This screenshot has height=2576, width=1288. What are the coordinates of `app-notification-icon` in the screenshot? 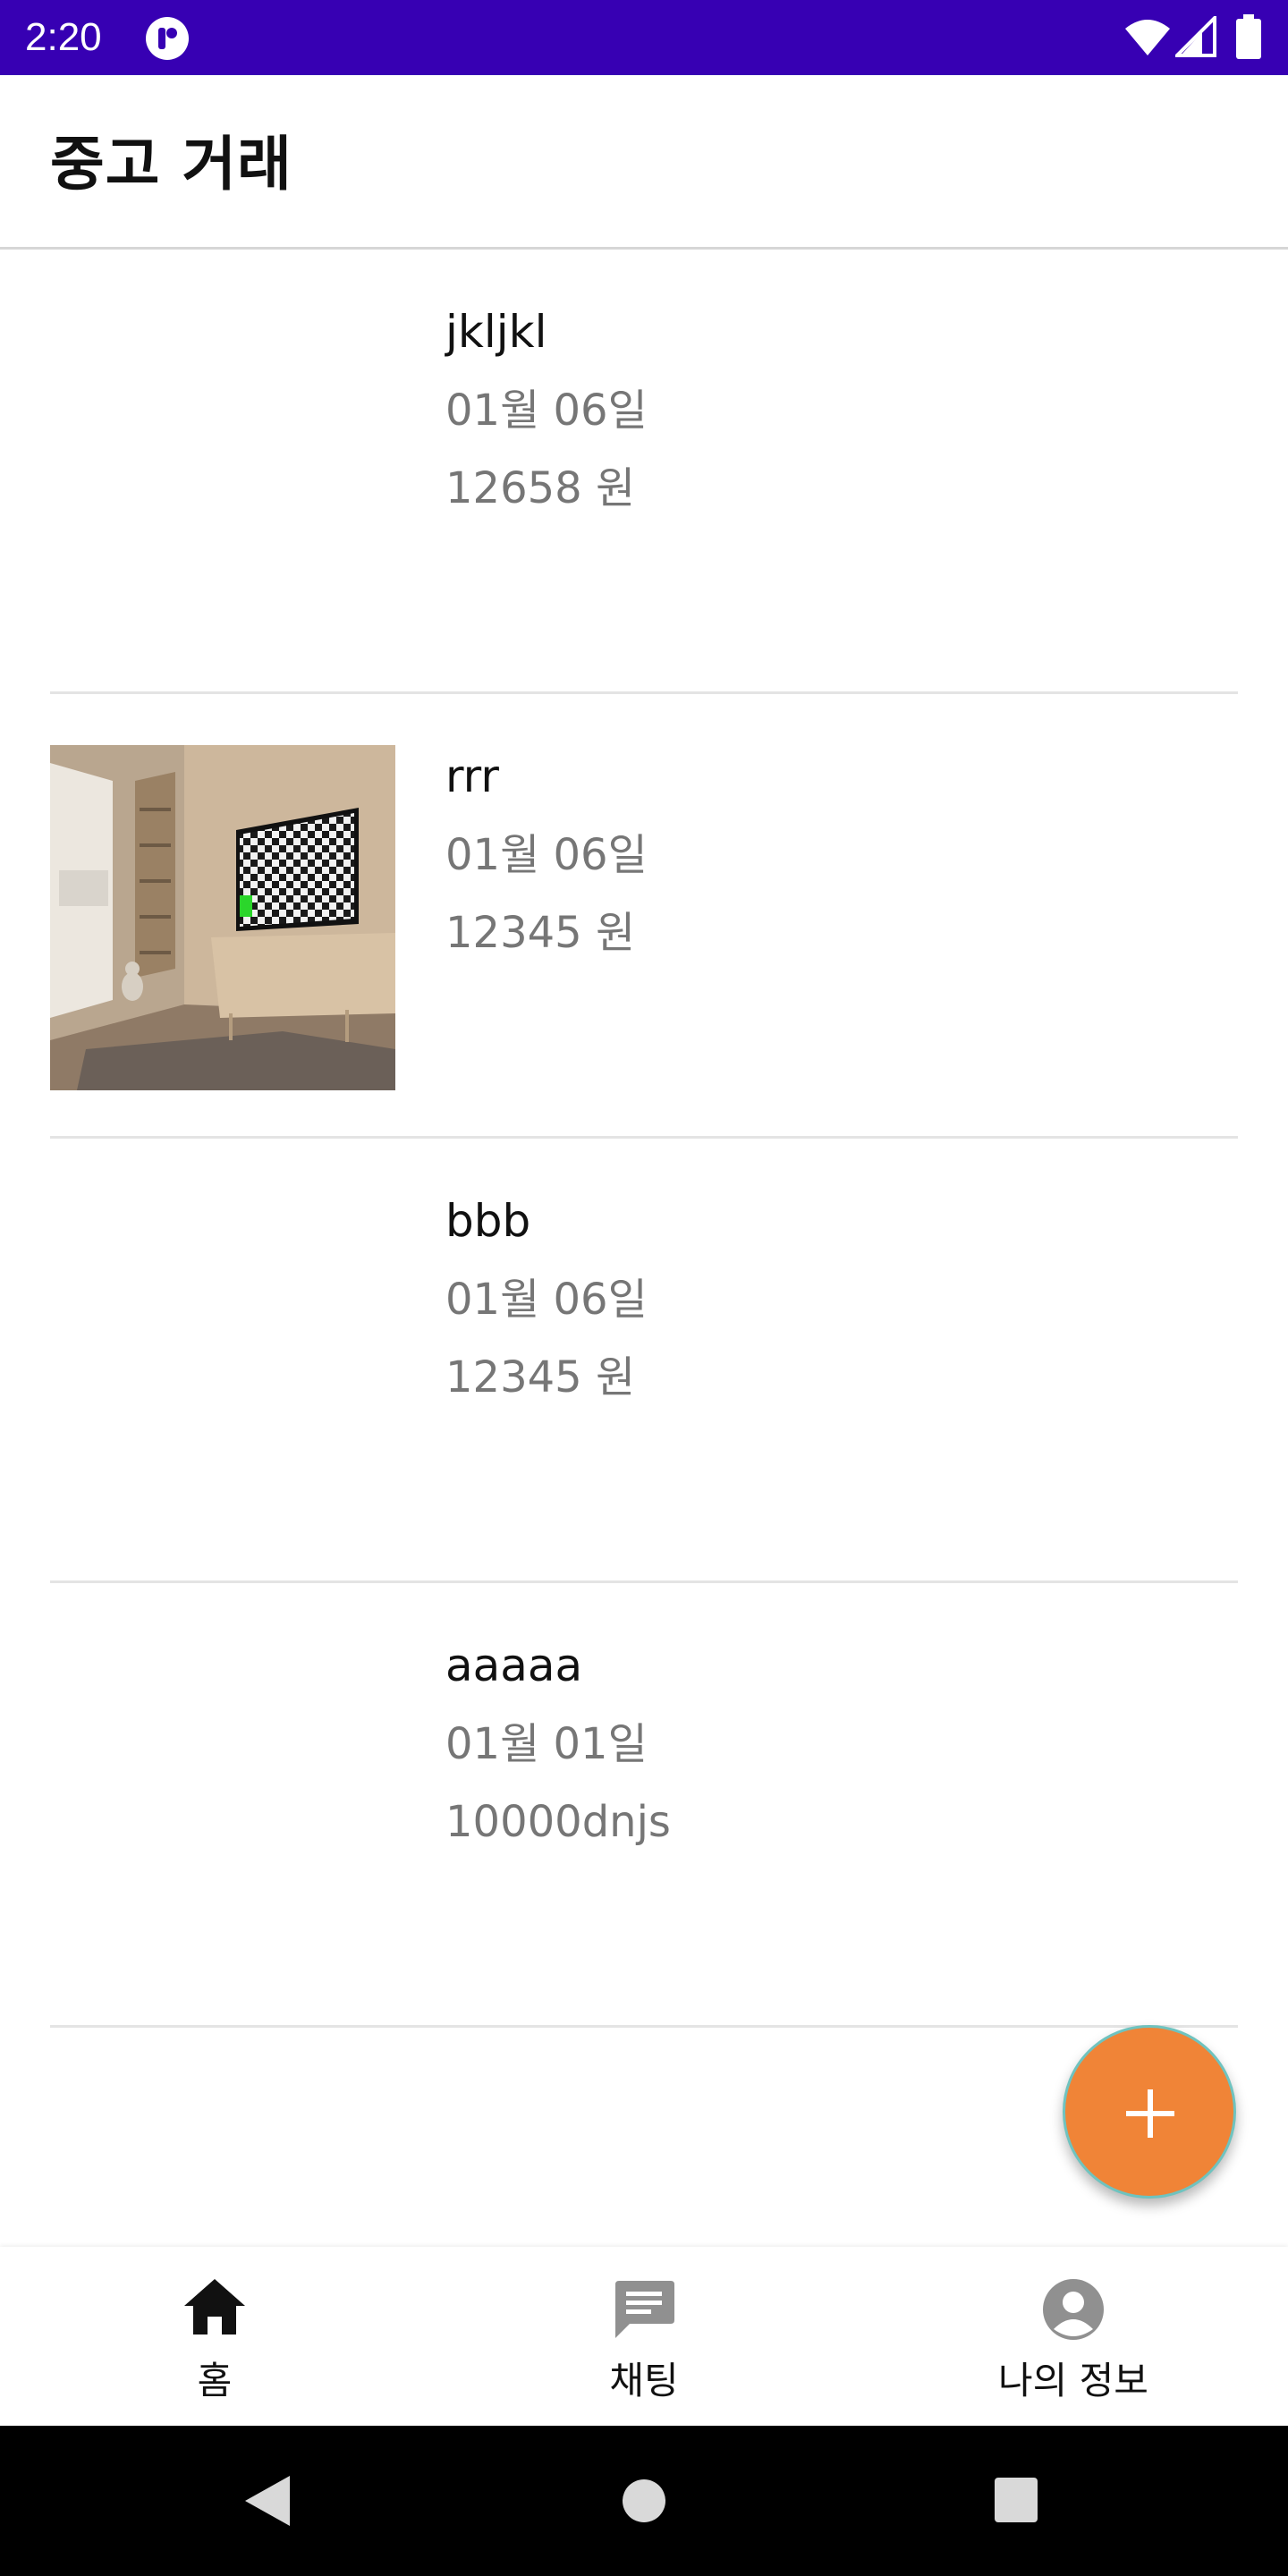 It's located at (167, 38).